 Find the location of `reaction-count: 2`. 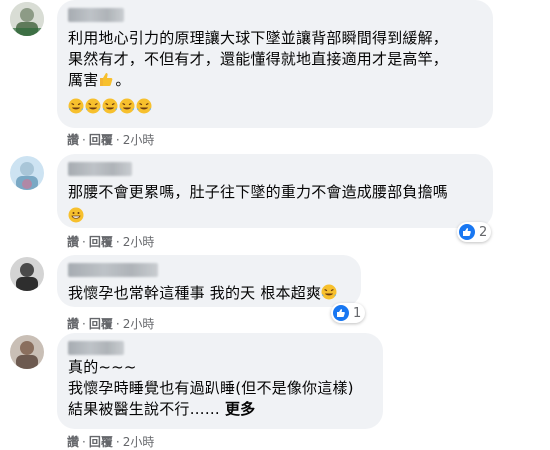

reaction-count: 2 is located at coordinates (483, 232).